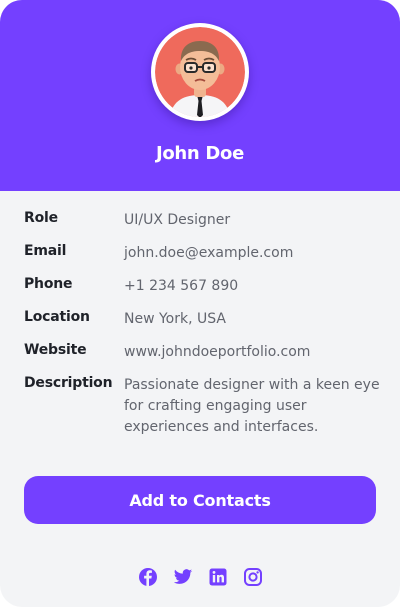 This screenshot has width=400, height=607. Describe the element at coordinates (254, 352) in the screenshot. I see `website-link: www.johndoeportfolio.com` at that location.